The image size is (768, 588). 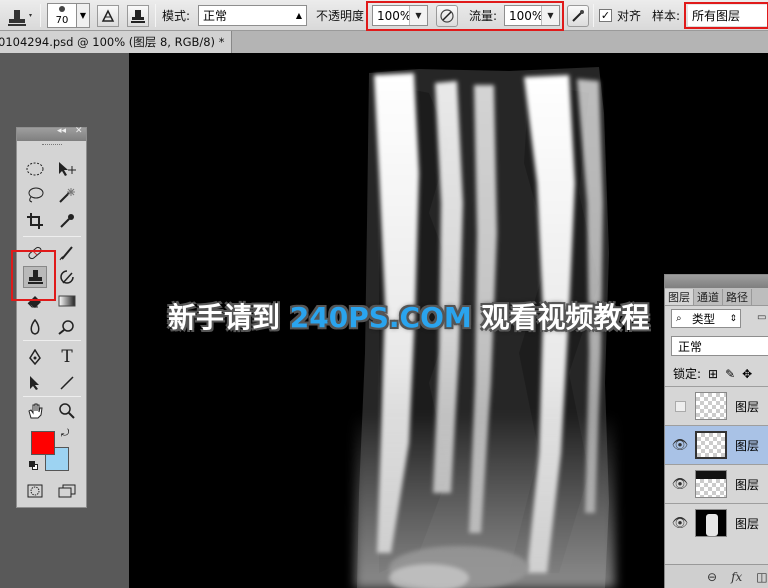 What do you see at coordinates (719, 346) in the screenshot?
I see `blend-mode-select: 正常` at bounding box center [719, 346].